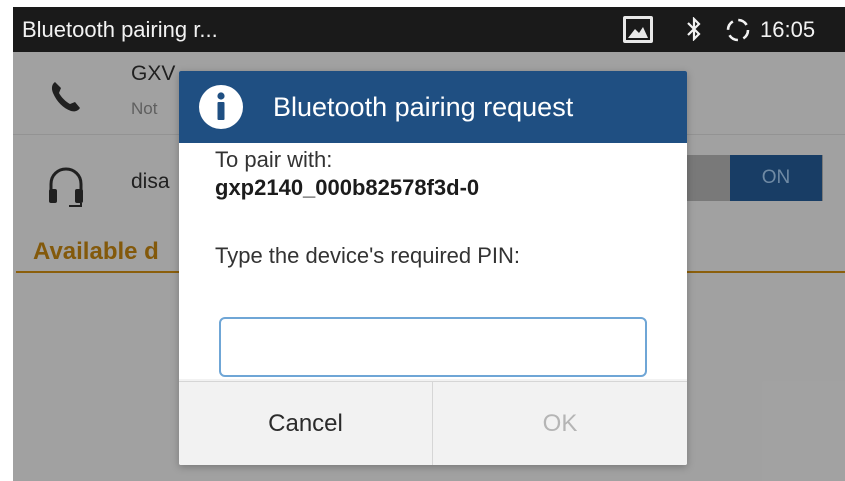 The width and height of the screenshot is (845, 481). Describe the element at coordinates (429, 29) in the screenshot. I see `status-bar: Bluetooth pairing r... 16:05` at that location.